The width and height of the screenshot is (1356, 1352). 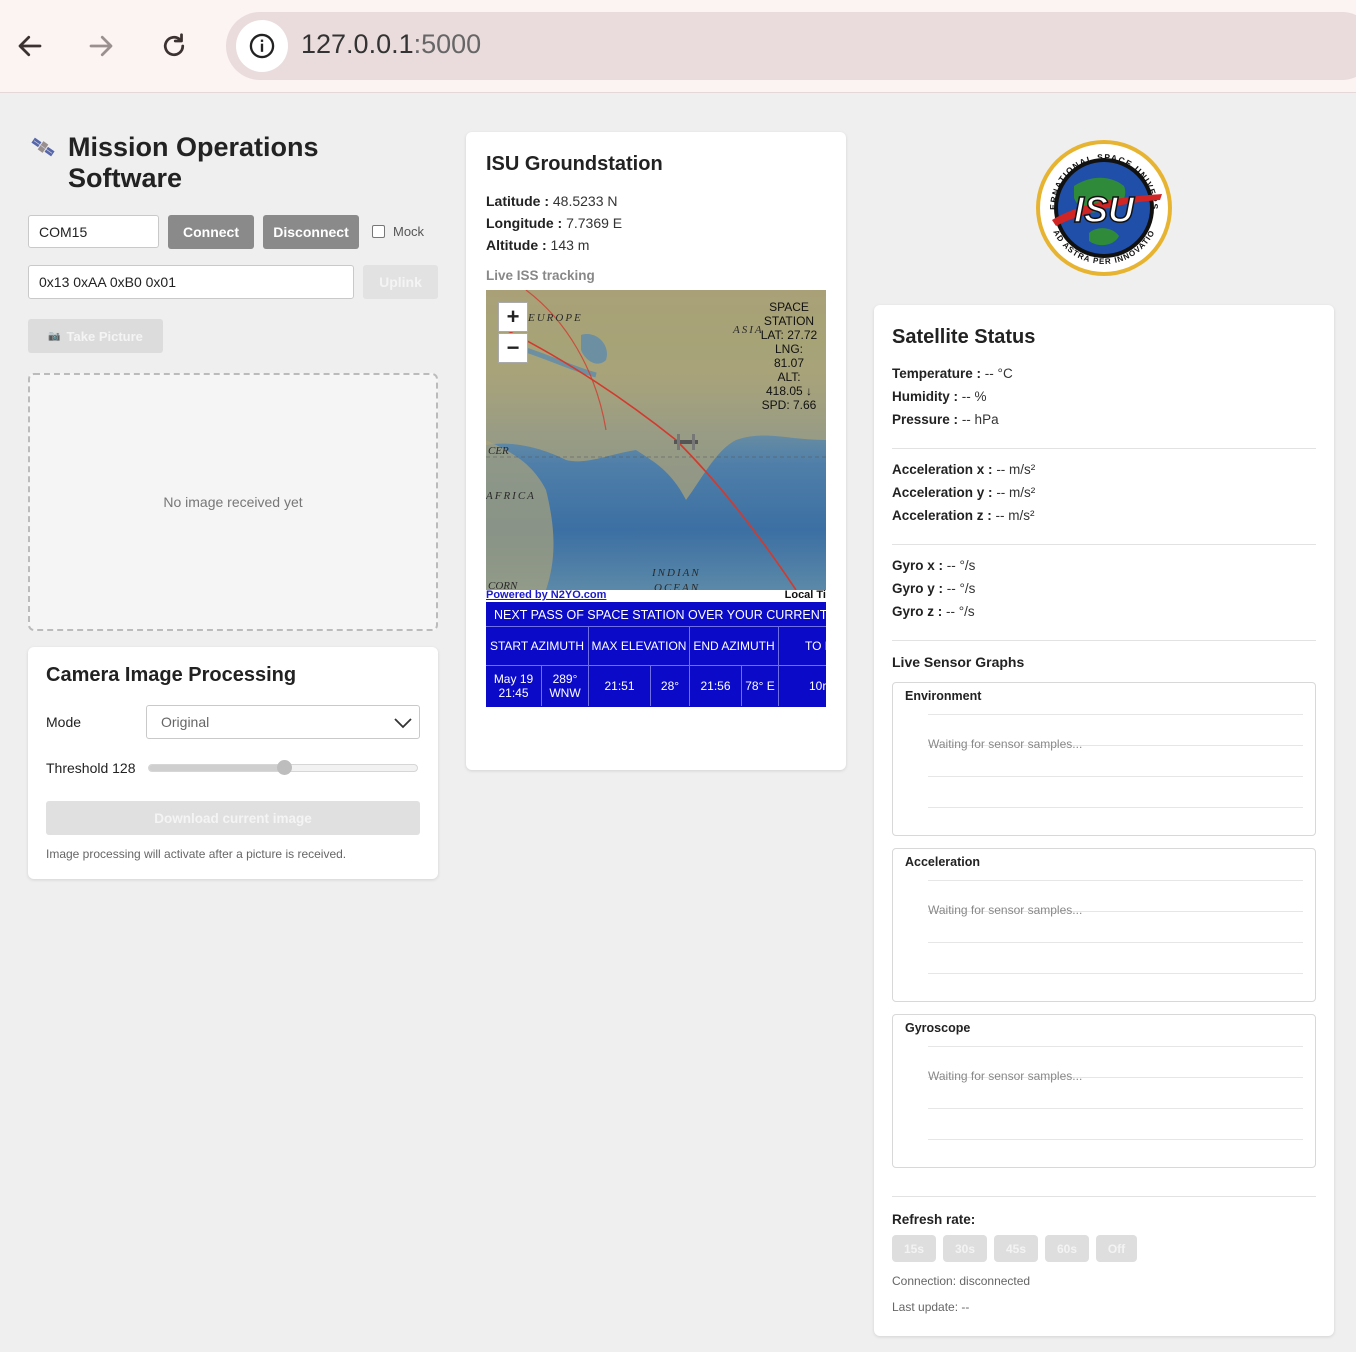 I want to click on n2yo-link: Powered by N2YO.com, so click(x=546, y=595).